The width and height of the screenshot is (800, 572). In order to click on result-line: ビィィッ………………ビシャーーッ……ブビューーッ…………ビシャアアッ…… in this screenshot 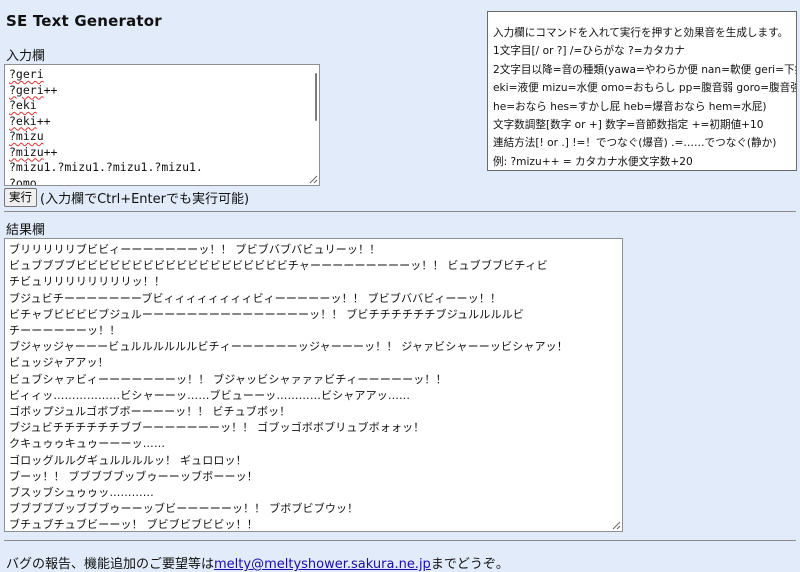, I will do `click(210, 395)`.